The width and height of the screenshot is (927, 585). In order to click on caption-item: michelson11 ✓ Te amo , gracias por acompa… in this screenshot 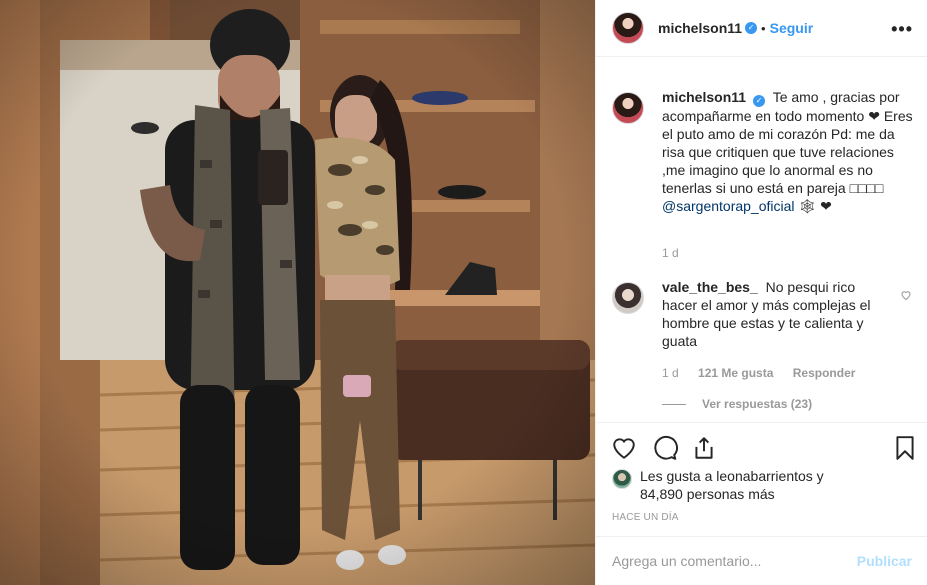, I will do `click(763, 151)`.